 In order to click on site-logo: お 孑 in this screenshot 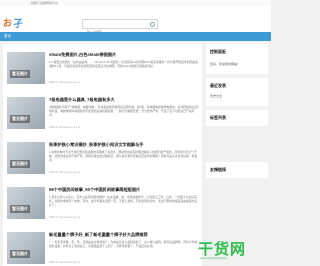, I will do `click(20, 22)`.